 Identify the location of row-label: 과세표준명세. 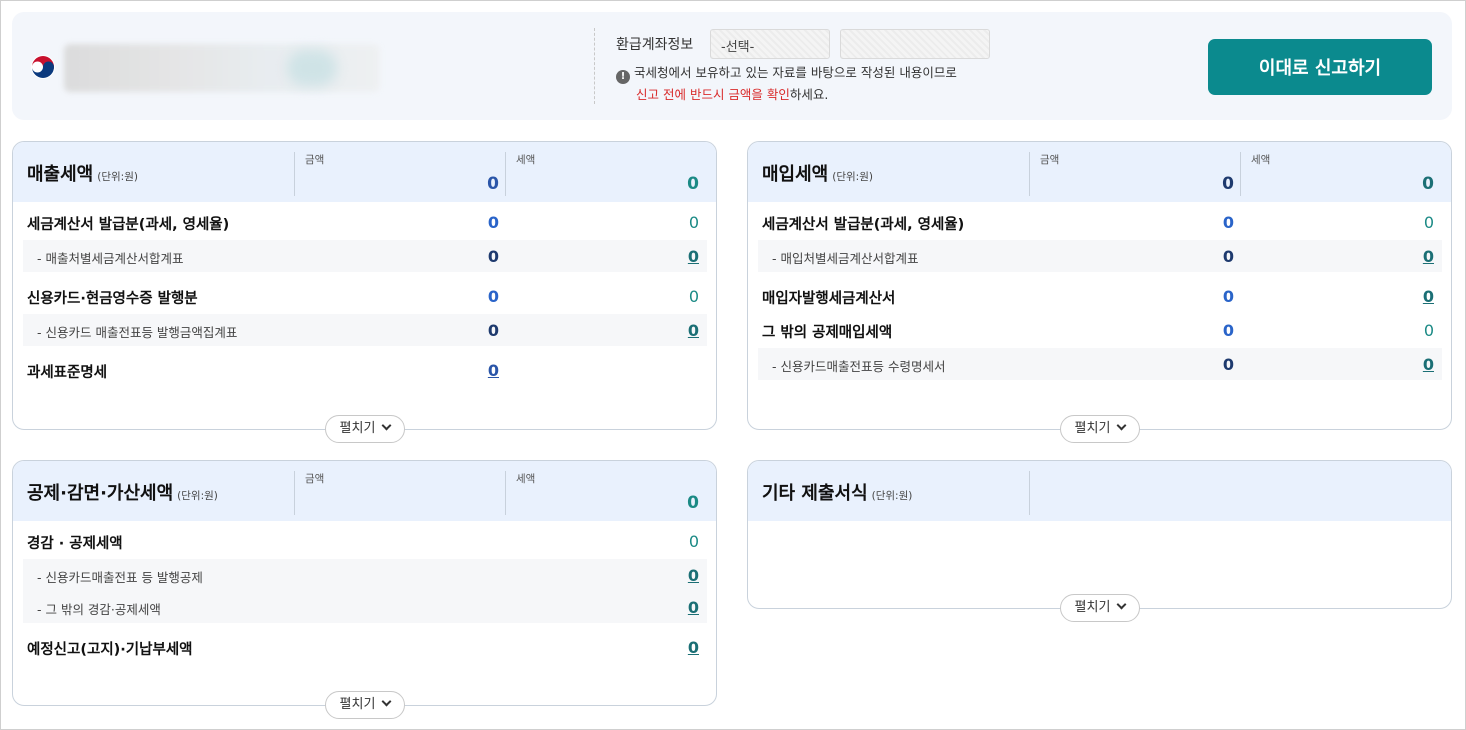
(67, 373).